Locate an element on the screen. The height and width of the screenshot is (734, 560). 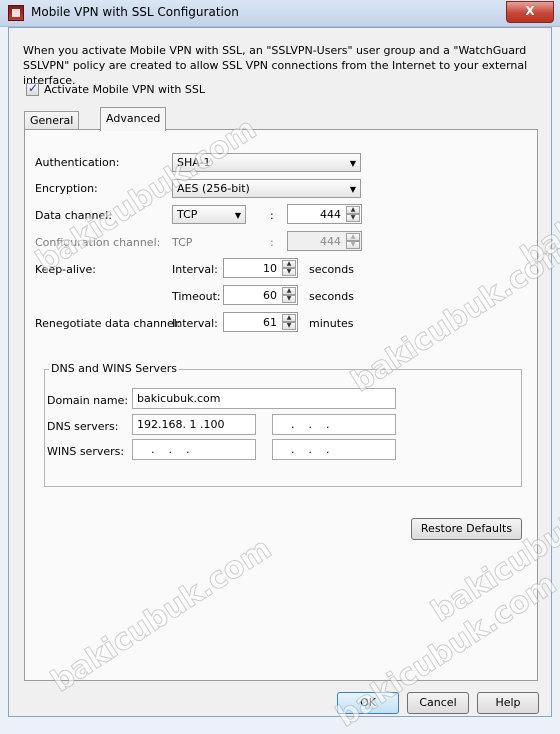
dns-wins-group-title: DNS and WINS Servers is located at coordinates (114, 368).